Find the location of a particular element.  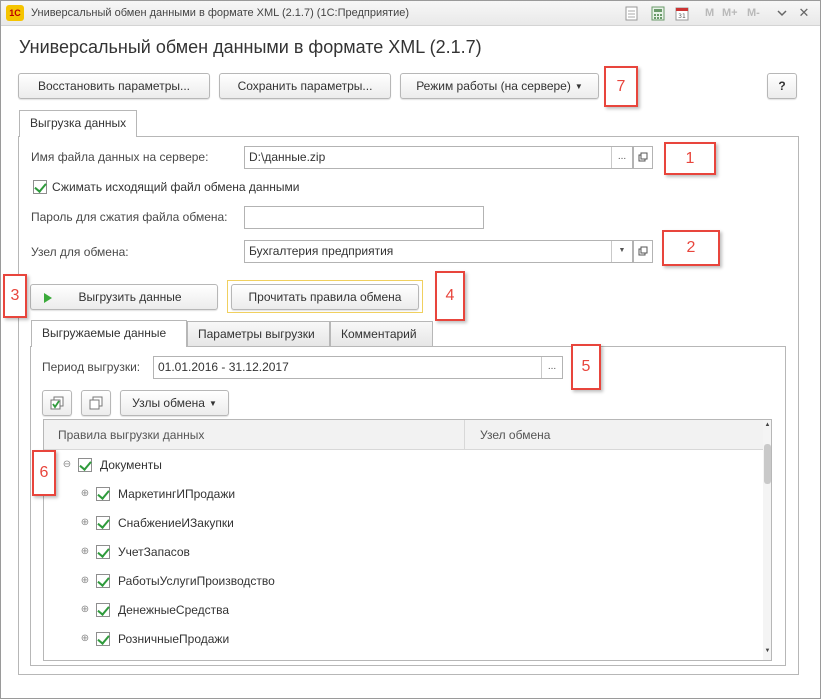

calendar-icon: 31 is located at coordinates (682, 13).